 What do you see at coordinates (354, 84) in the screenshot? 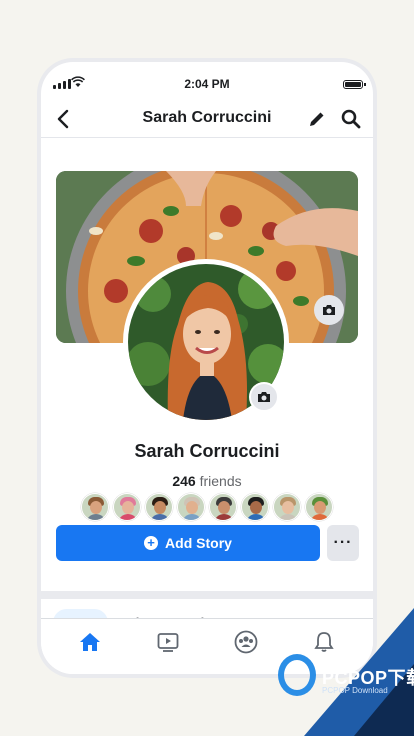
I see `battery-icon` at bounding box center [354, 84].